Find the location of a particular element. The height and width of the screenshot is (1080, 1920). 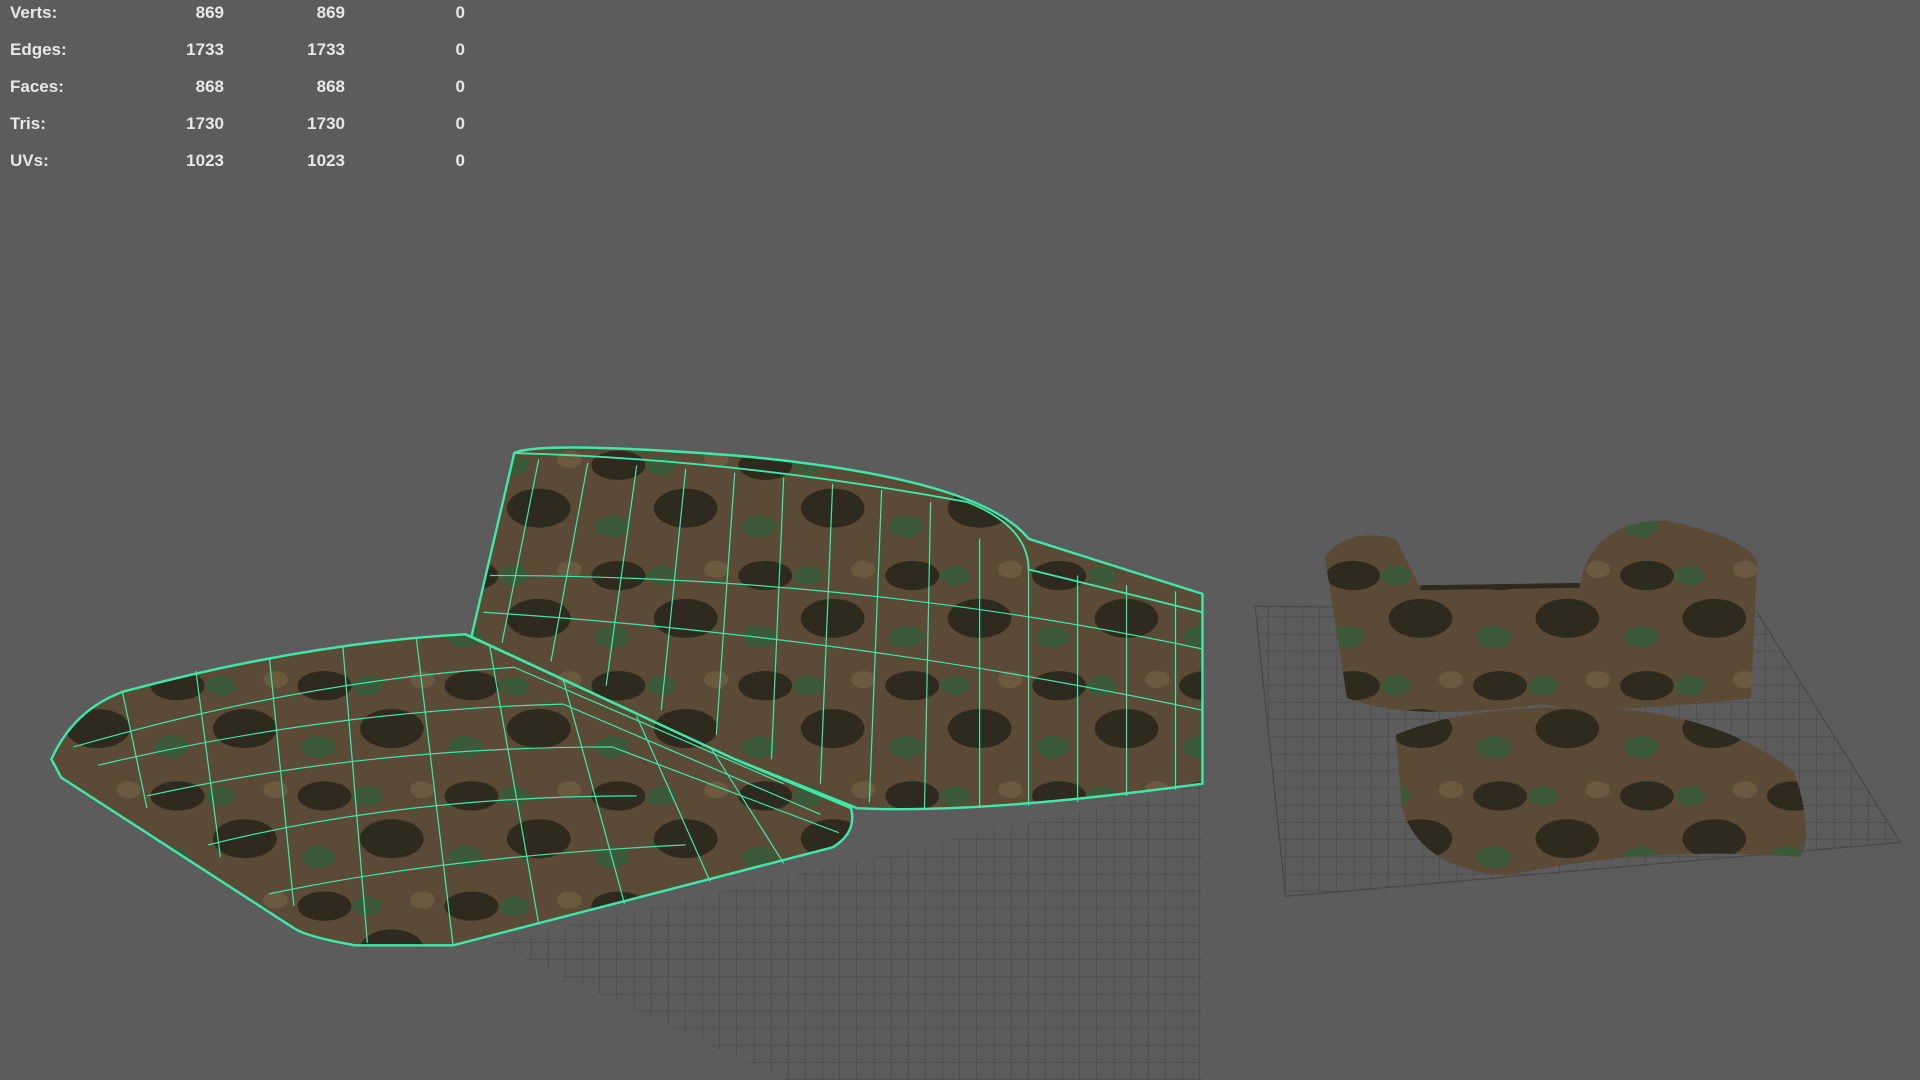

hud-row-uvs: UVs: 1023 1023 0 is located at coordinates (240, 161).